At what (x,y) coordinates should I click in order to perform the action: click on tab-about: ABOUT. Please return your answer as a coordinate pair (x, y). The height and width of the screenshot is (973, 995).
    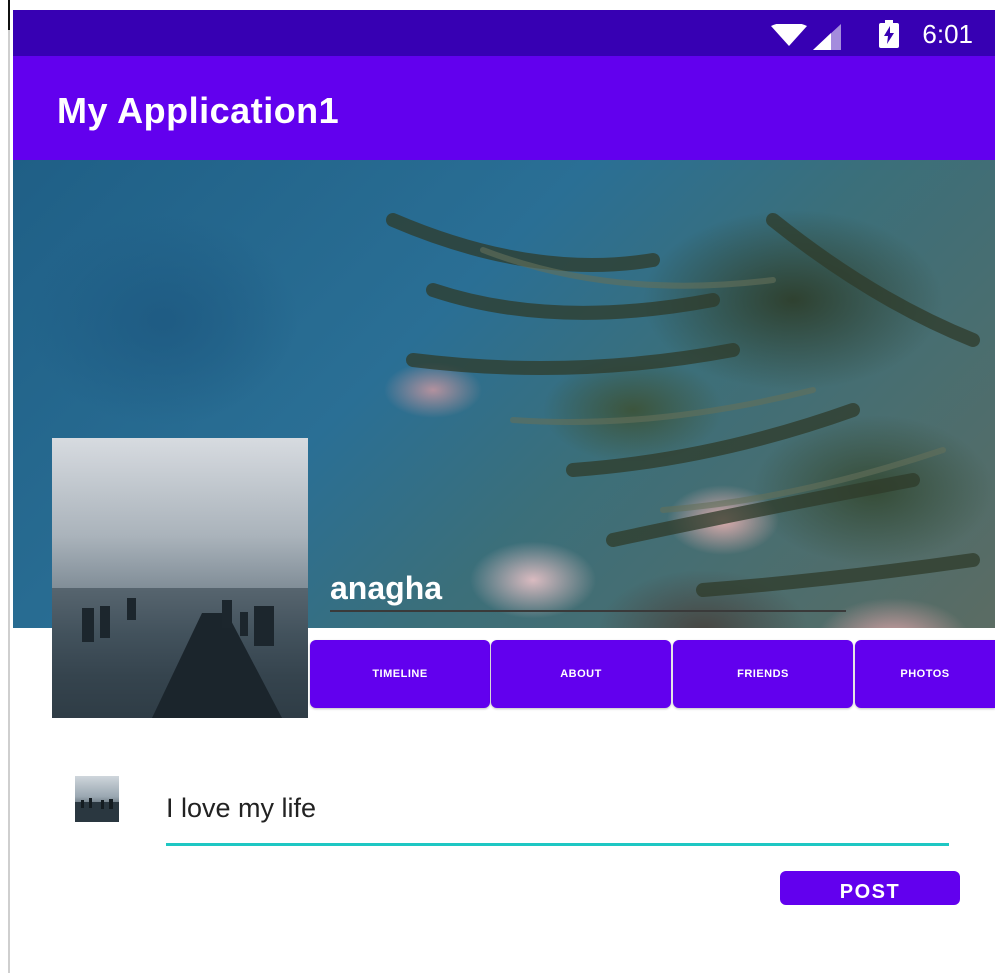
    Looking at the image, I should click on (581, 674).